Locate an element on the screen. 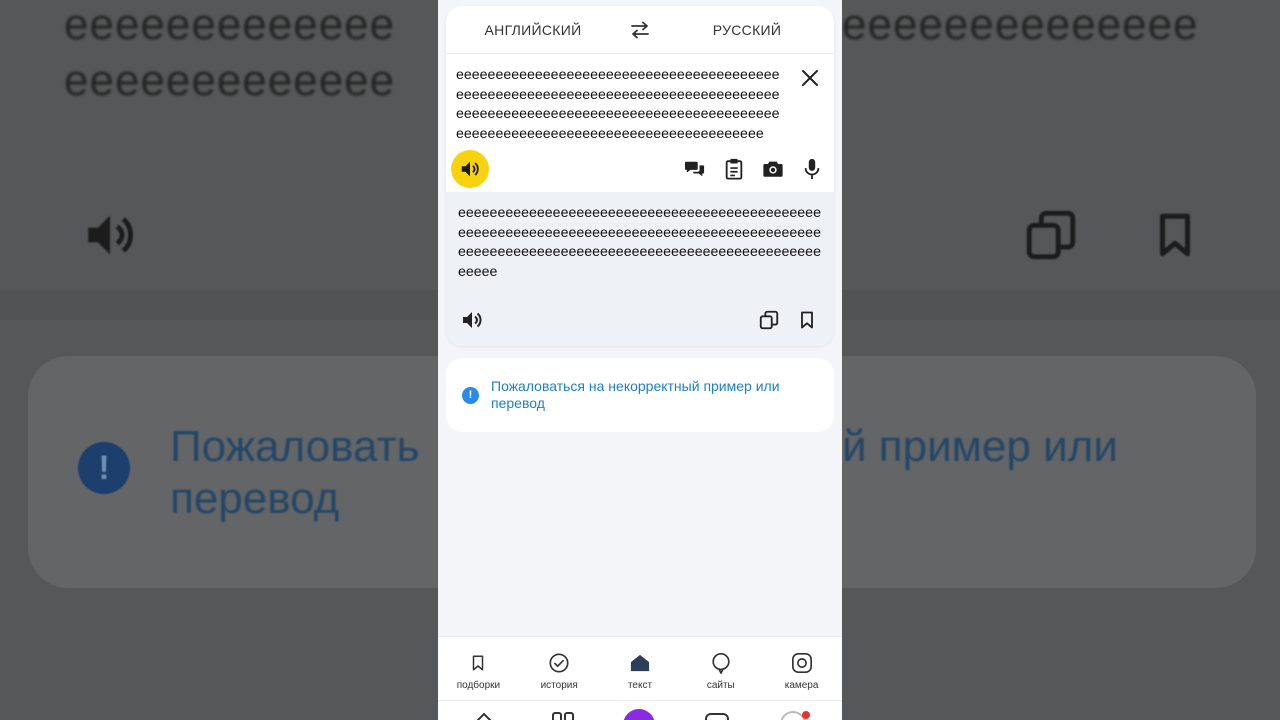 This screenshot has width=1280, height=720. notification-dot is located at coordinates (806, 715).